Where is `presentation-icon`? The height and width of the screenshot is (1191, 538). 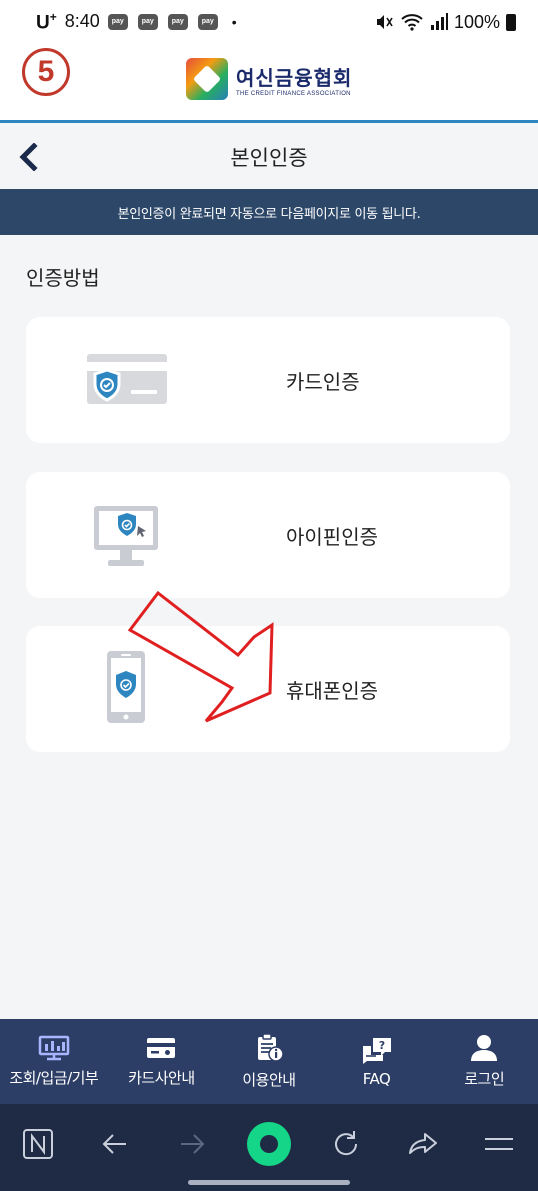 presentation-icon is located at coordinates (54, 1048).